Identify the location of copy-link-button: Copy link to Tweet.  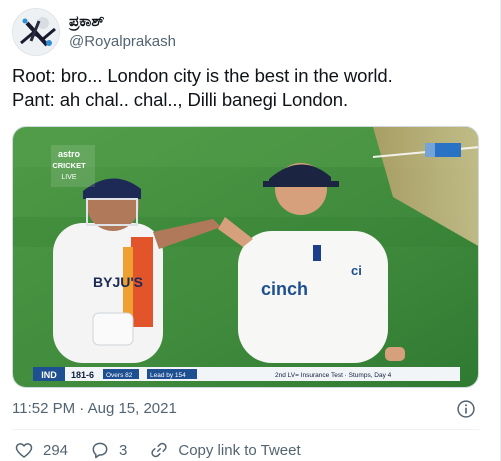
(225, 450).